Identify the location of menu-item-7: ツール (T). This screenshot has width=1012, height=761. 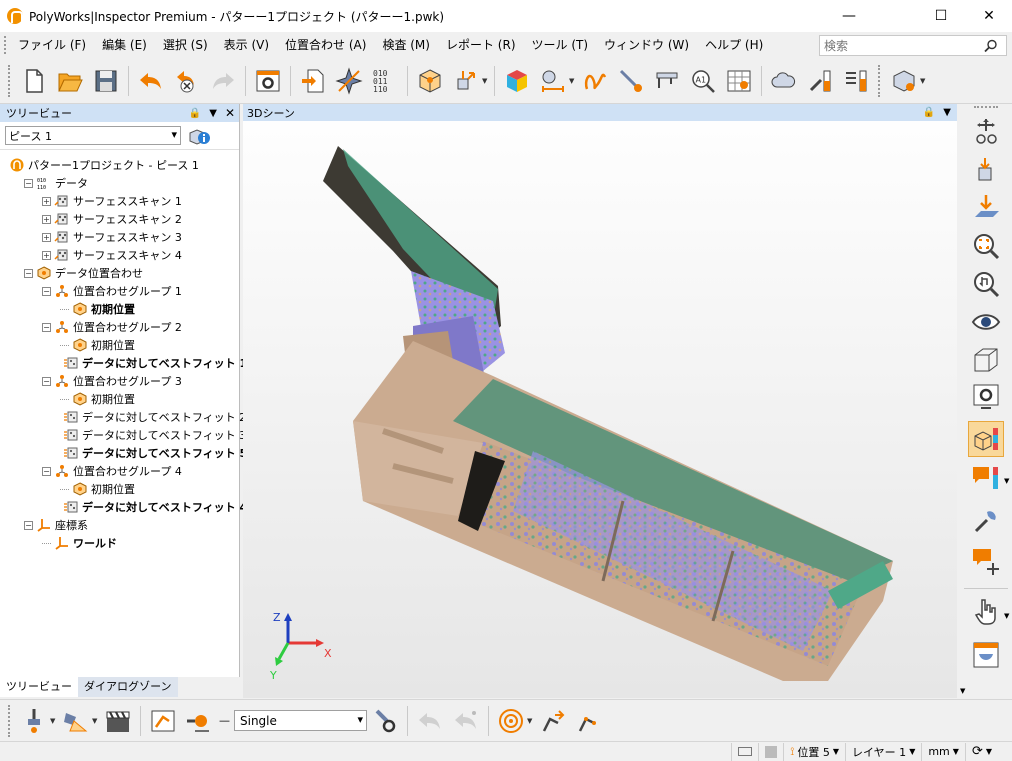
(560, 45).